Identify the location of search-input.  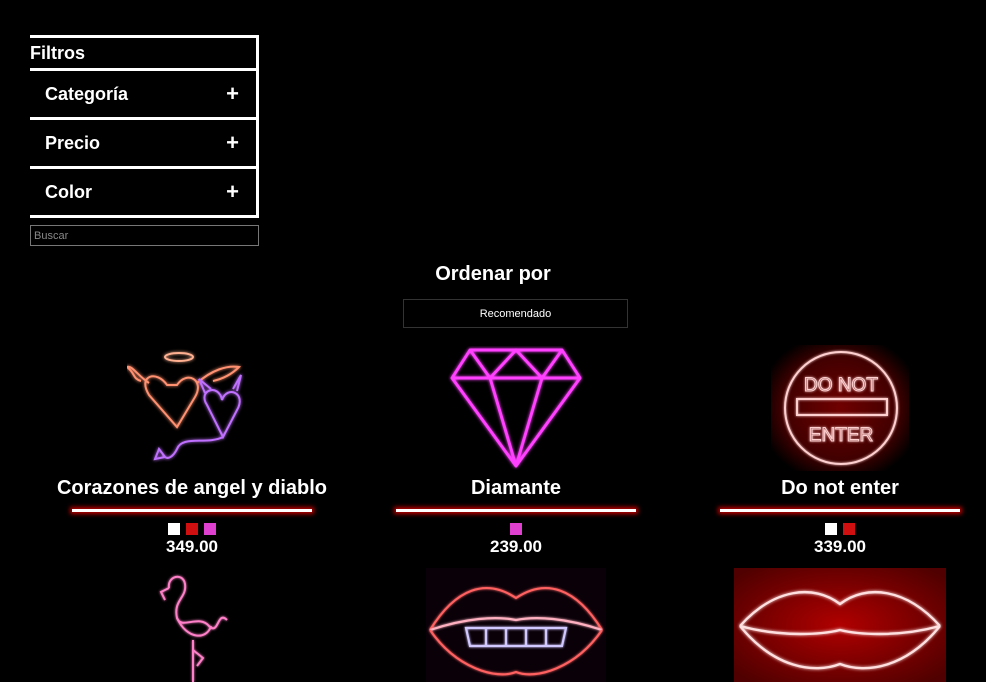
(144, 235).